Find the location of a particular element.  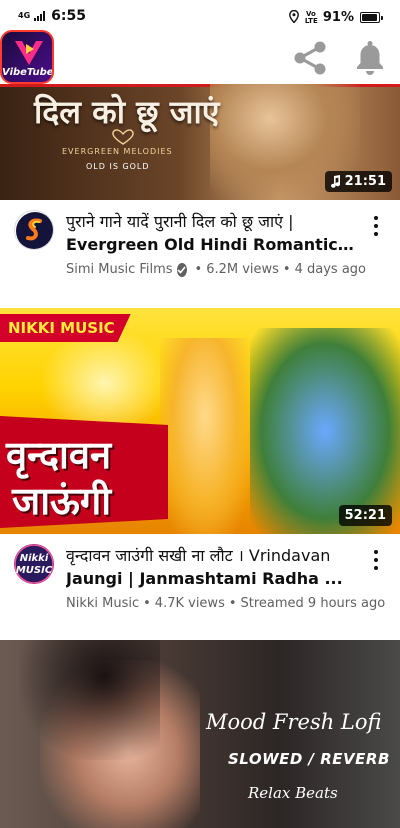

channel-avatar is located at coordinates (34, 230).